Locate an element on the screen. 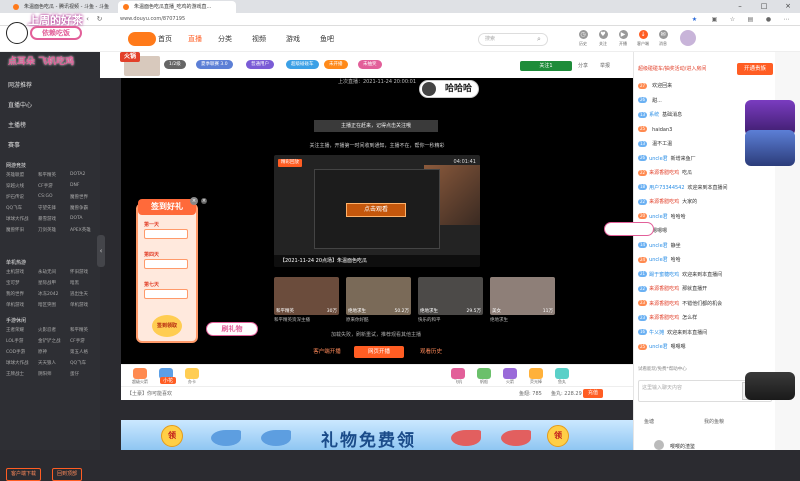 The height and width of the screenshot is (481, 800). back-icon: ‹ is located at coordinates (87, 19).